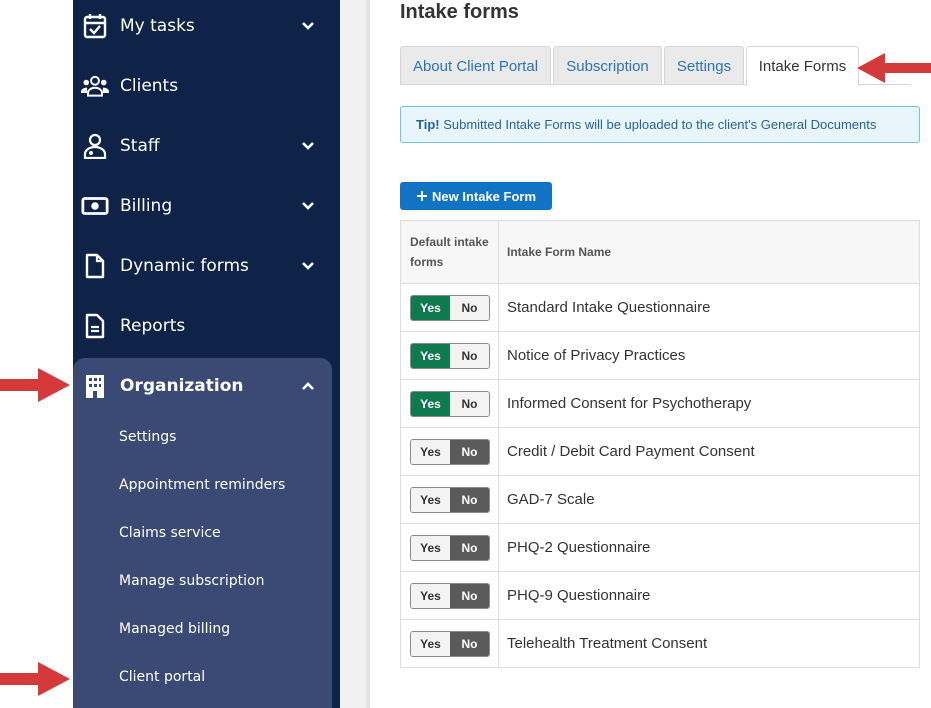 This screenshot has height=708, width=931. I want to click on tip-prefix: Tip!, so click(428, 124).